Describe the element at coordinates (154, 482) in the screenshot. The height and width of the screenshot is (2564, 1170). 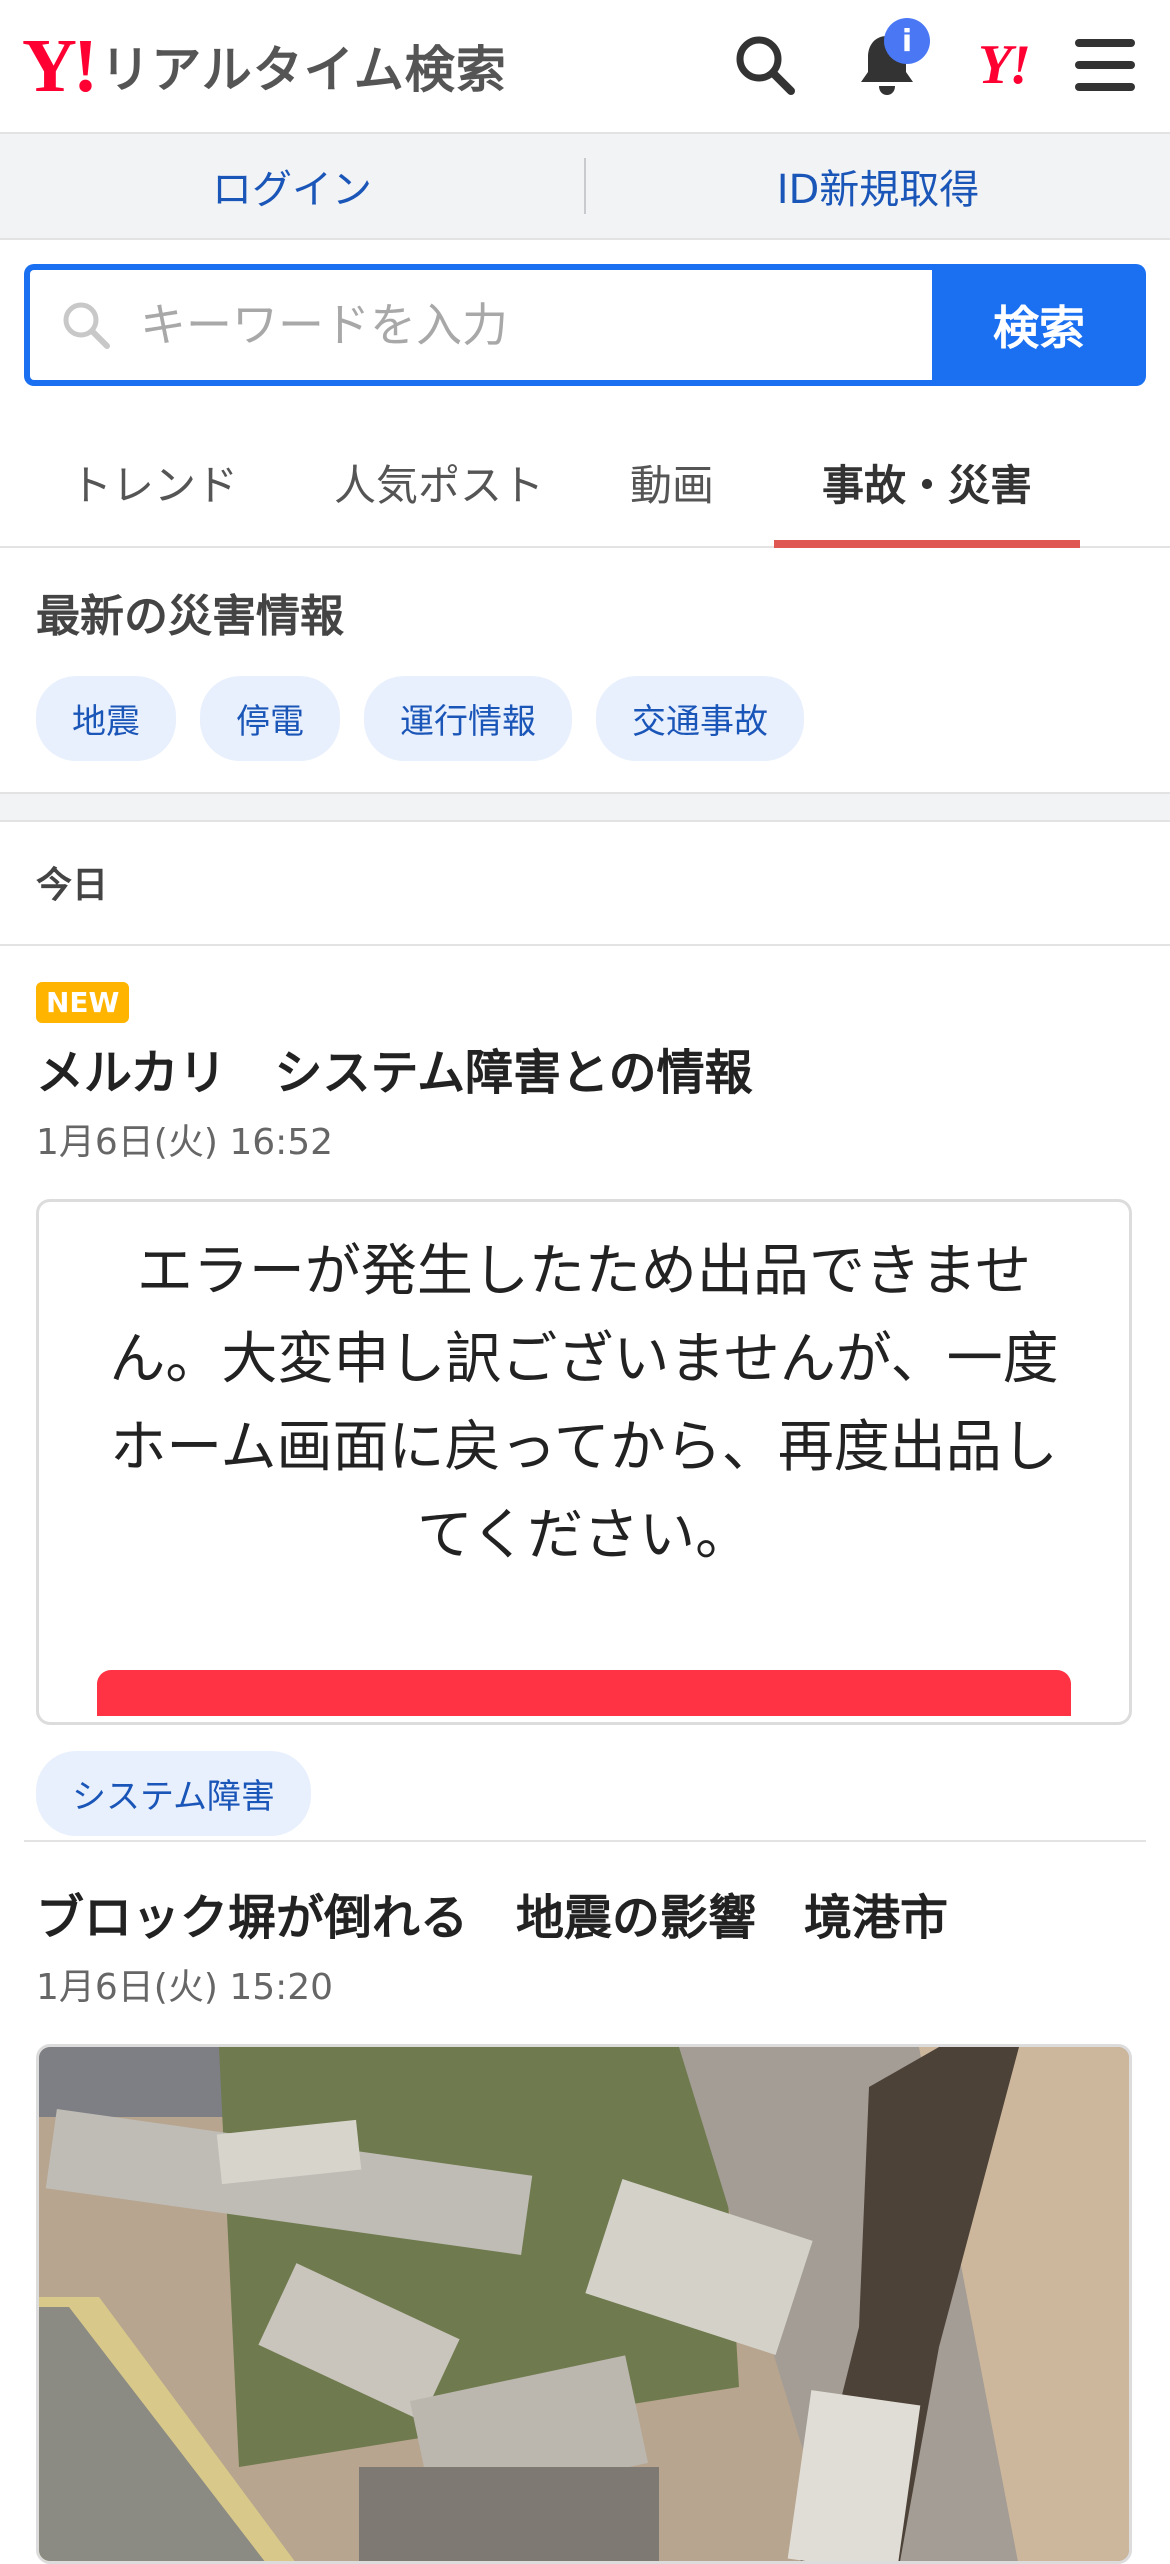
I see `tab-trend: トレンド` at that location.